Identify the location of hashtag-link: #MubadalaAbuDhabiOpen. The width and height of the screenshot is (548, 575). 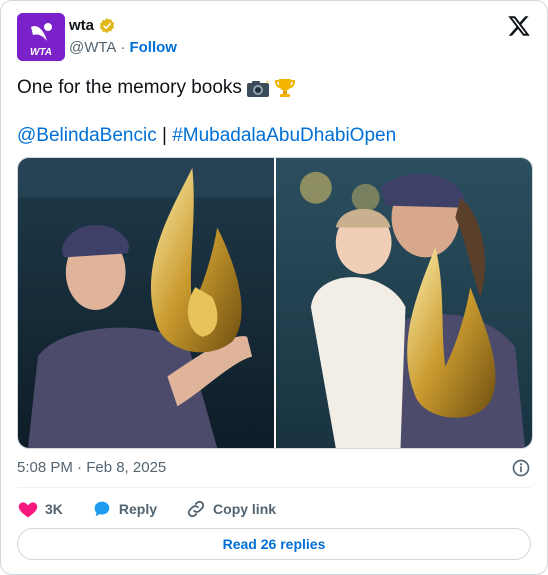
(284, 135).